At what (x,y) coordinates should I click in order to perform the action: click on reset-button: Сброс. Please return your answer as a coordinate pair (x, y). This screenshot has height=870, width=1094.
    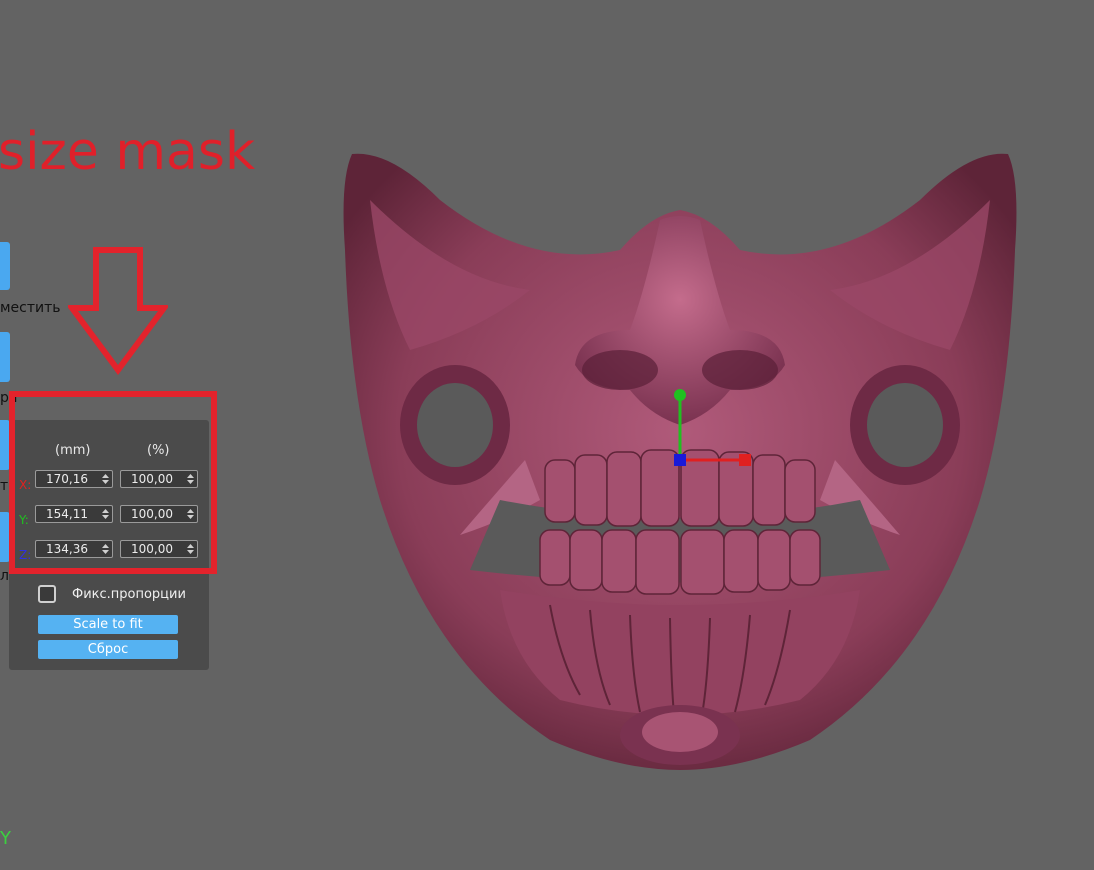
    Looking at the image, I should click on (108, 649).